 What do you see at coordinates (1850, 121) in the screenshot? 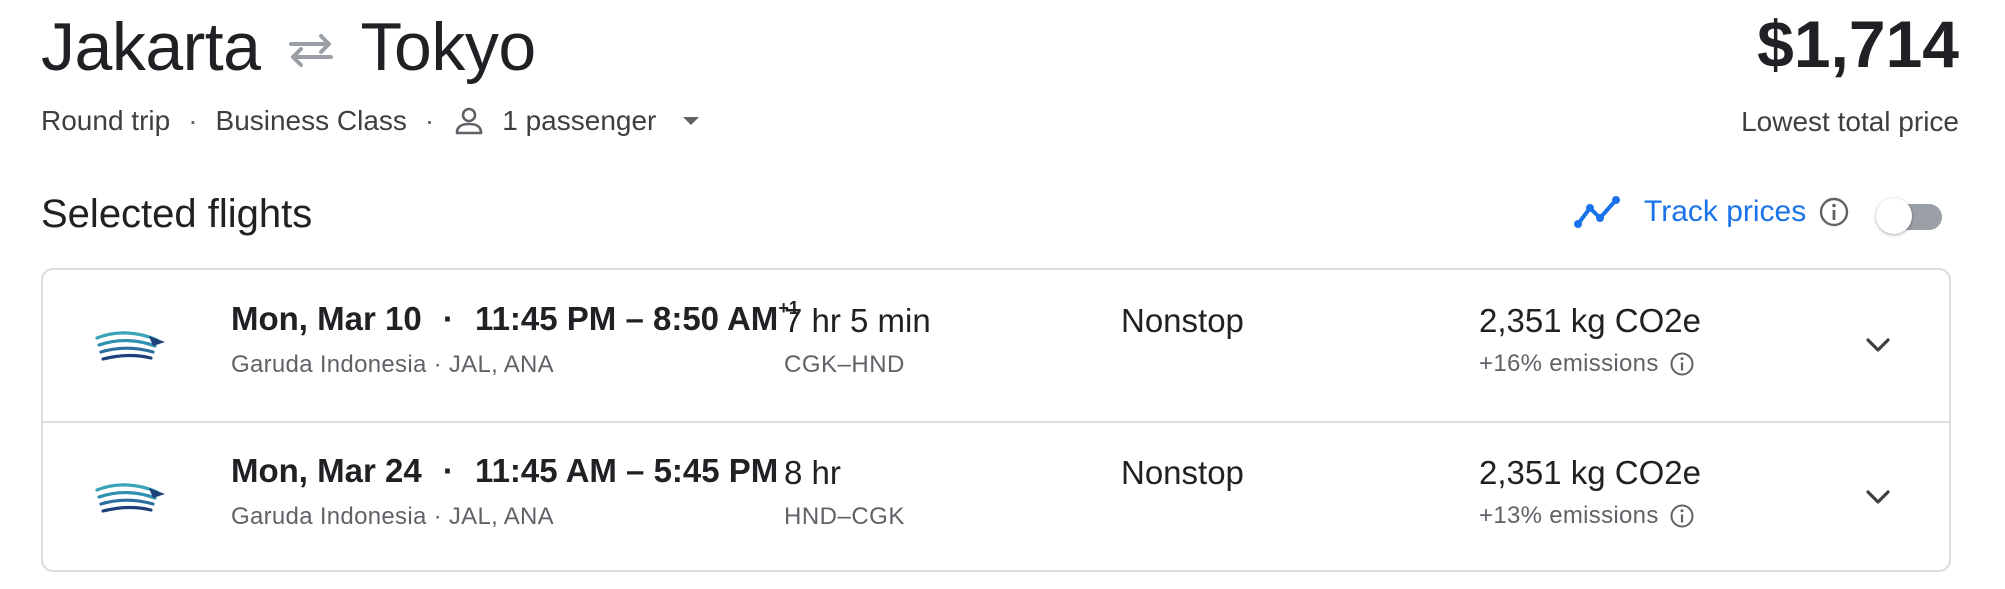
I see `price-label: Lowest total price` at bounding box center [1850, 121].